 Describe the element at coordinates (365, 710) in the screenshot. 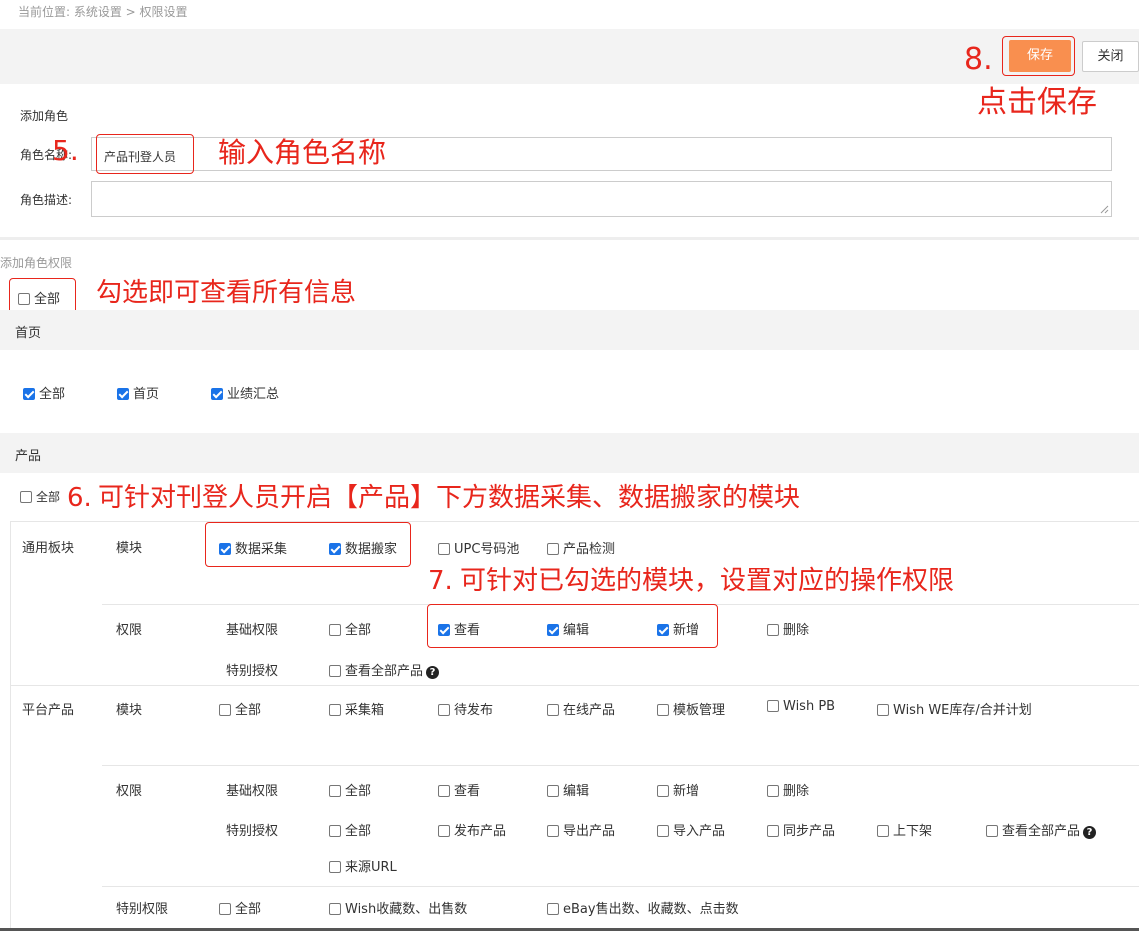

I see `option-label: 采集箱` at that location.